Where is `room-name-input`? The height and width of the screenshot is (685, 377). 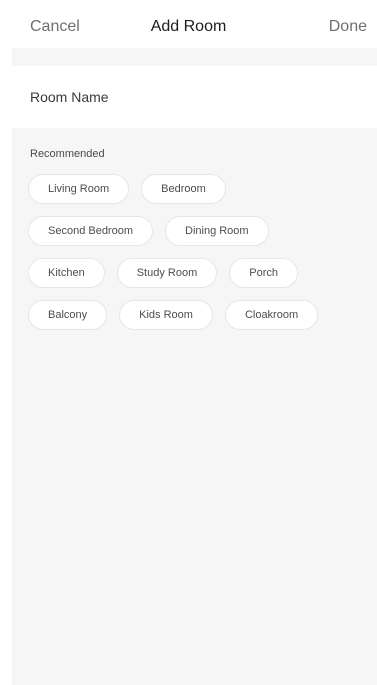
room-name-input is located at coordinates (190, 97).